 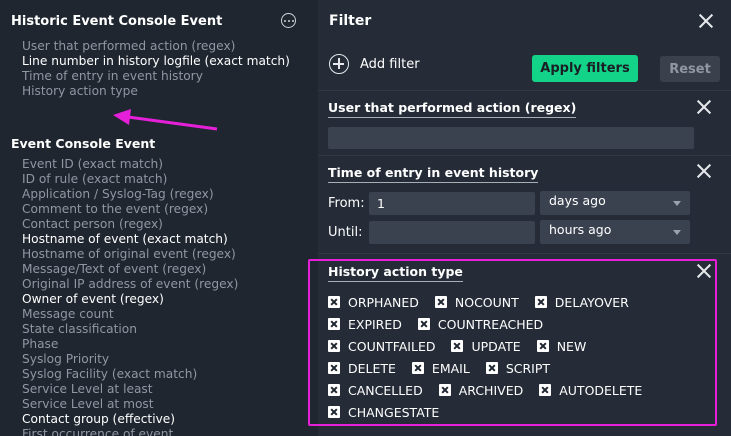 I want to click on filter-option: Event ID (exact match), so click(x=151, y=164).